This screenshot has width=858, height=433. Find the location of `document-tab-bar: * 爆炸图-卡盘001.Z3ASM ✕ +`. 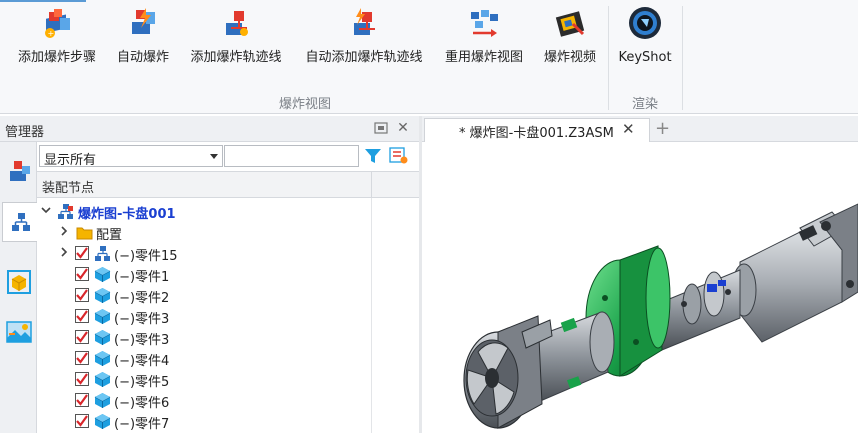

document-tab-bar: * 爆炸图-卡盘001.Z3ASM ✕ + is located at coordinates (640, 129).